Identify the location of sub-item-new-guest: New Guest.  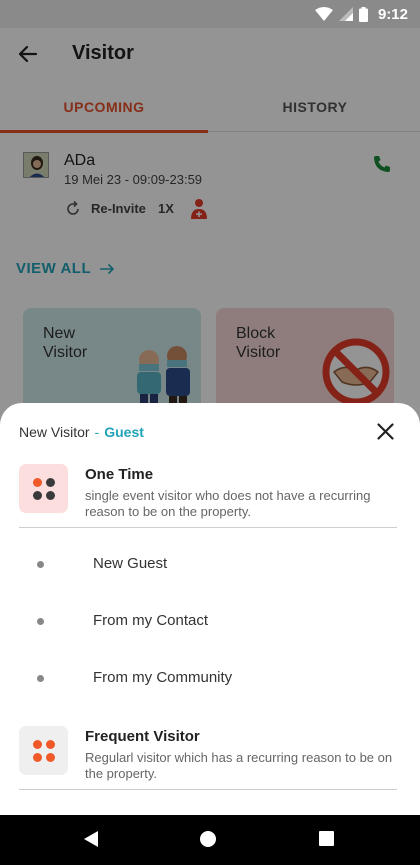
(210, 565).